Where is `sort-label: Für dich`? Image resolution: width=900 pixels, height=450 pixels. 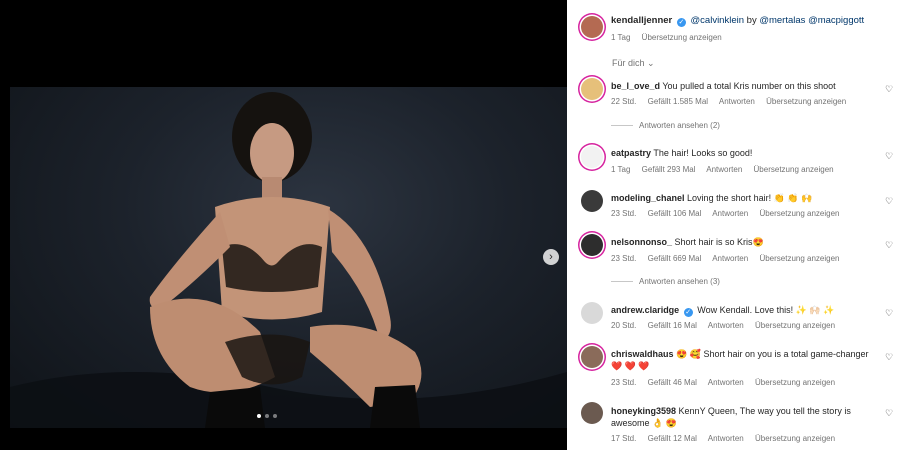
sort-label: Für dich is located at coordinates (628, 63).